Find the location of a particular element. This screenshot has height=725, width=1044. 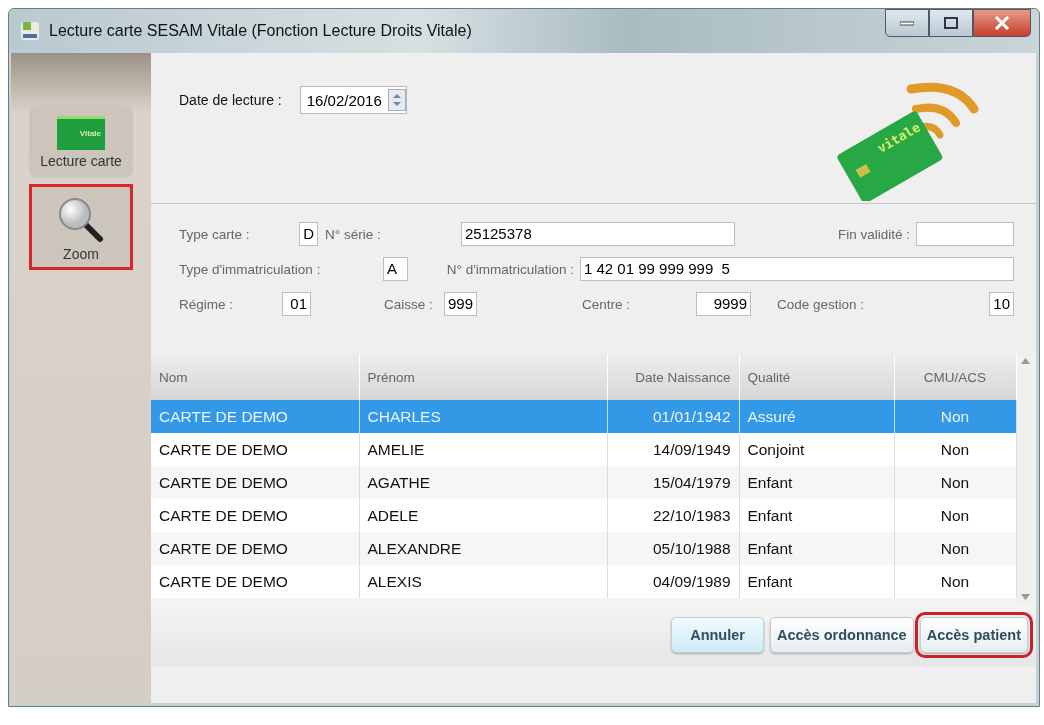

table-cell: Conjoint is located at coordinates (816, 449).